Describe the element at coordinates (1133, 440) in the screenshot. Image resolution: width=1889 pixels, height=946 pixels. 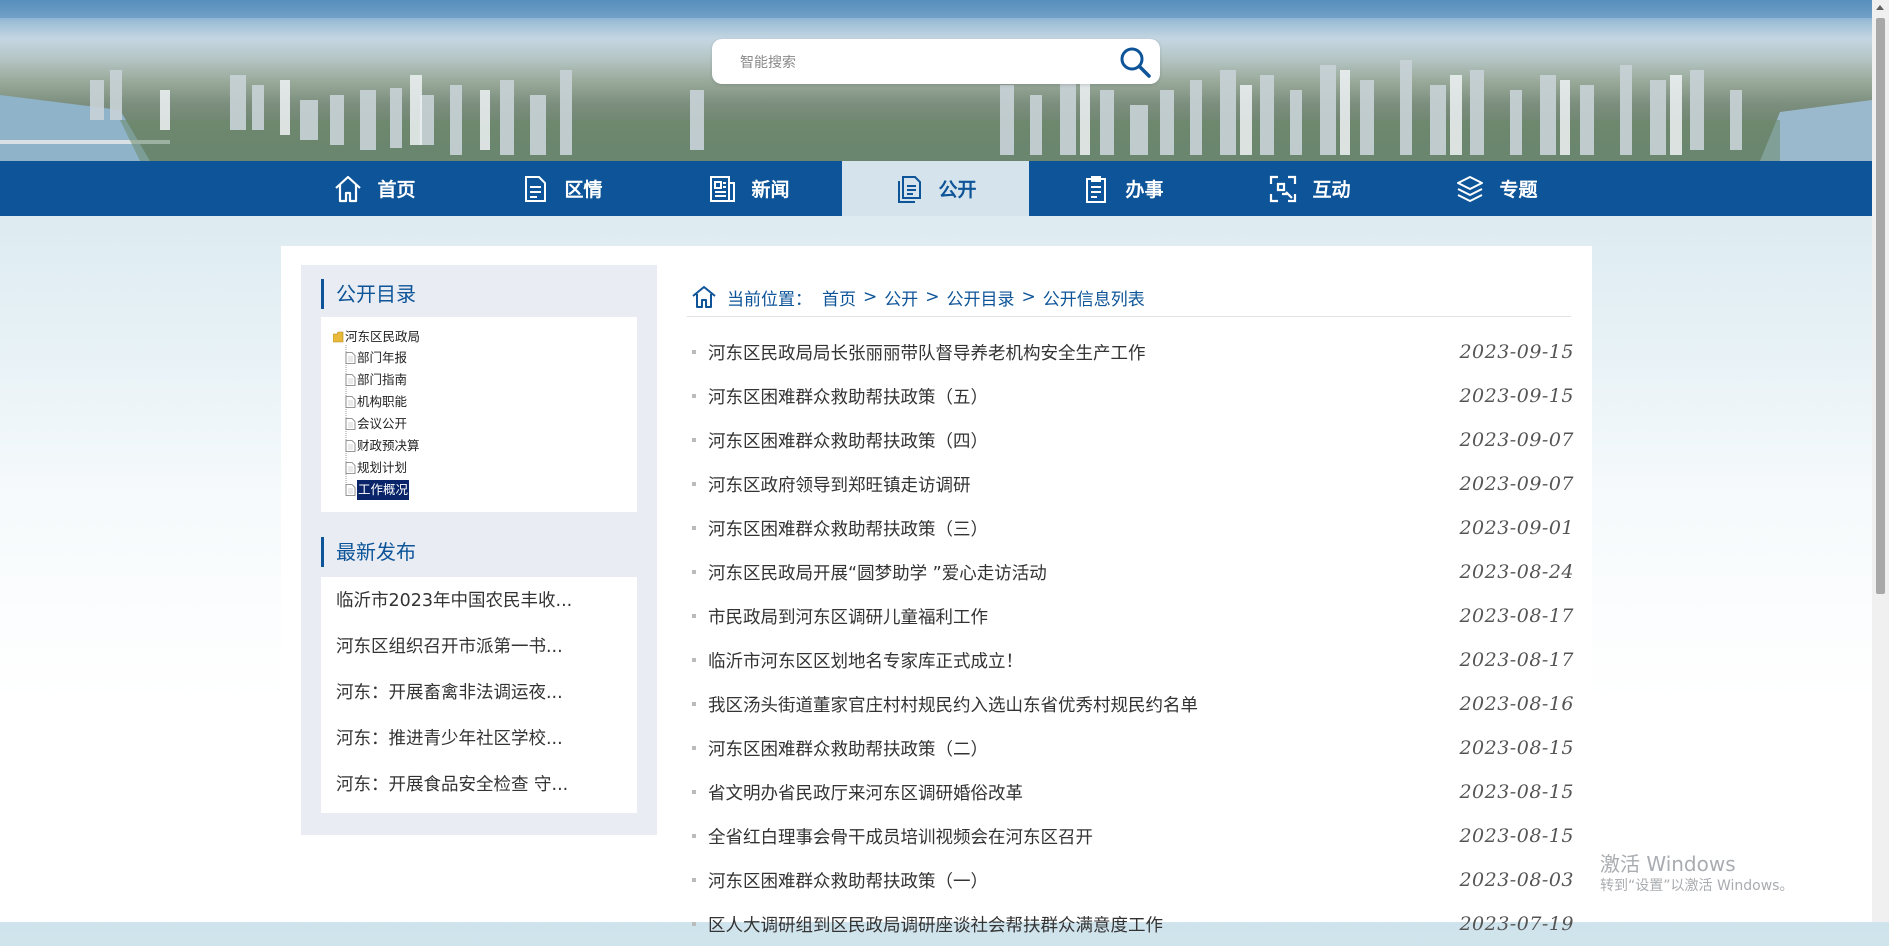
I see `list-item: 河东区困难群众救助帮扶政策（四） 2023-09-07` at that location.